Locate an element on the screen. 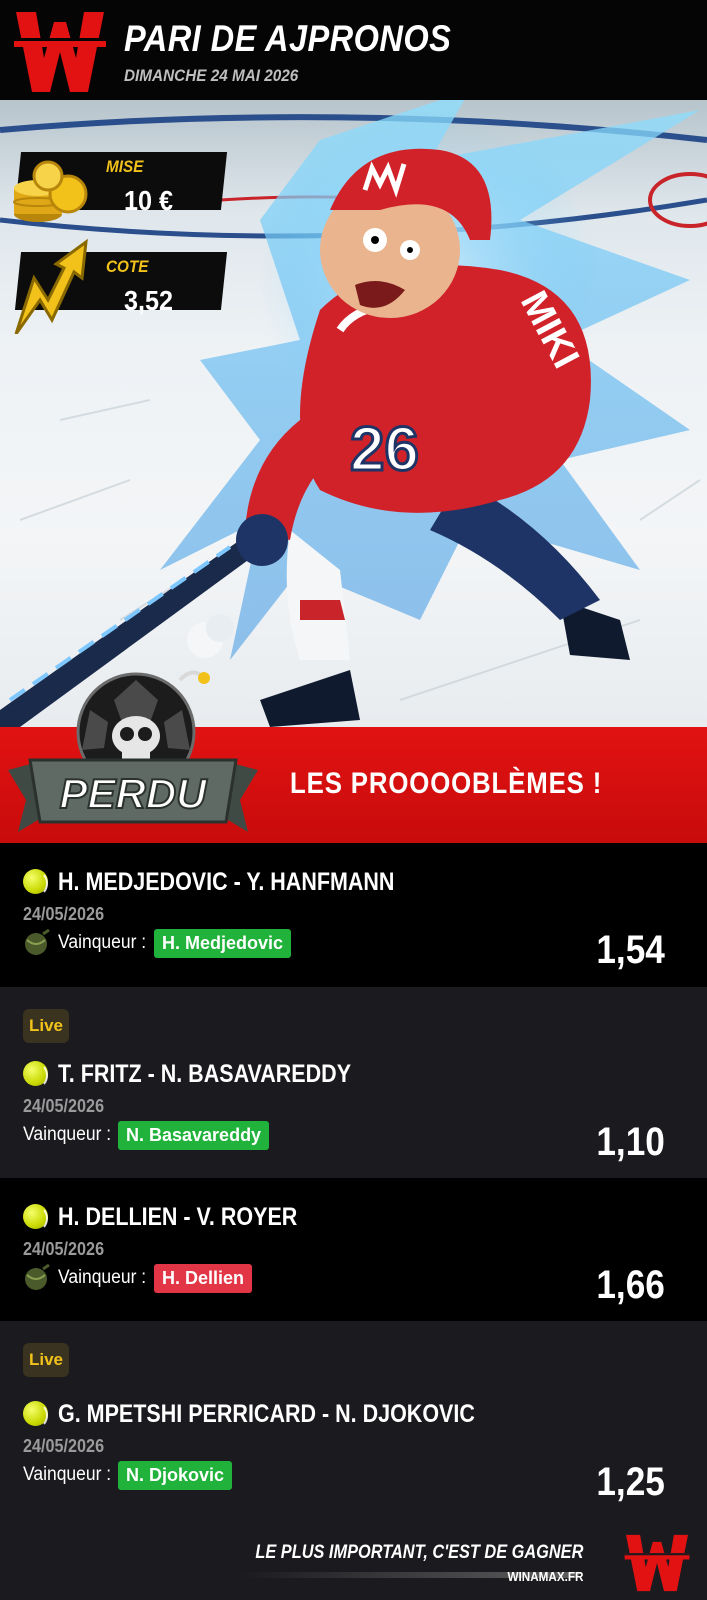 The width and height of the screenshot is (707, 1600). odds-label: COTE is located at coordinates (127, 266).